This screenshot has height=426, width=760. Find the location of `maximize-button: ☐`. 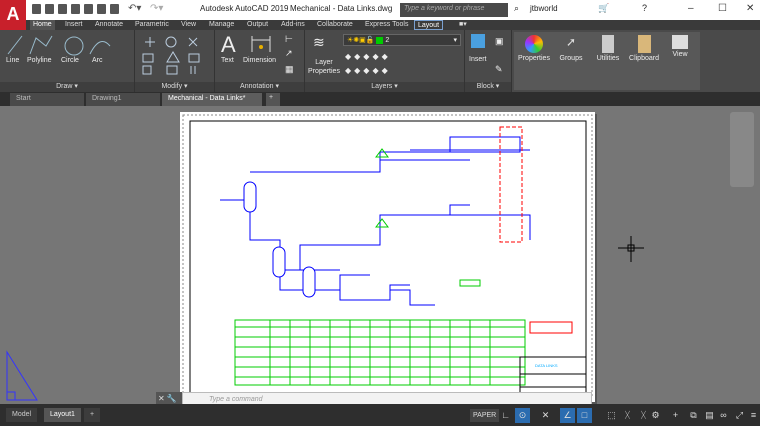

maximize-button: ☐ is located at coordinates (722, 8).